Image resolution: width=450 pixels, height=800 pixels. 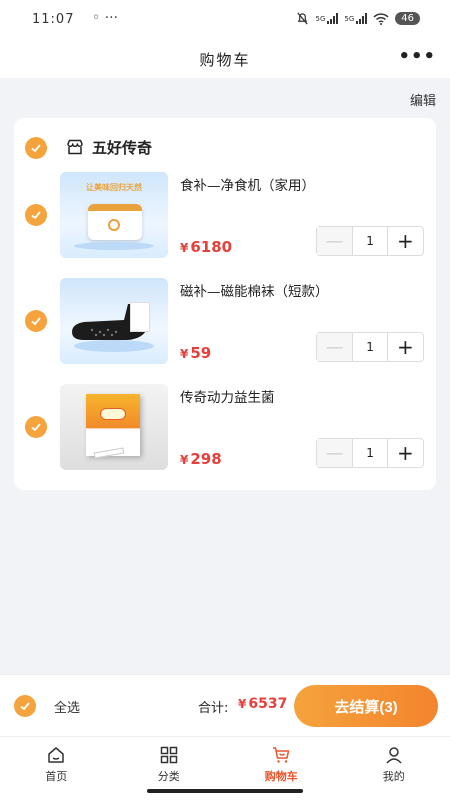 I want to click on product-image-socks, so click(x=114, y=321).